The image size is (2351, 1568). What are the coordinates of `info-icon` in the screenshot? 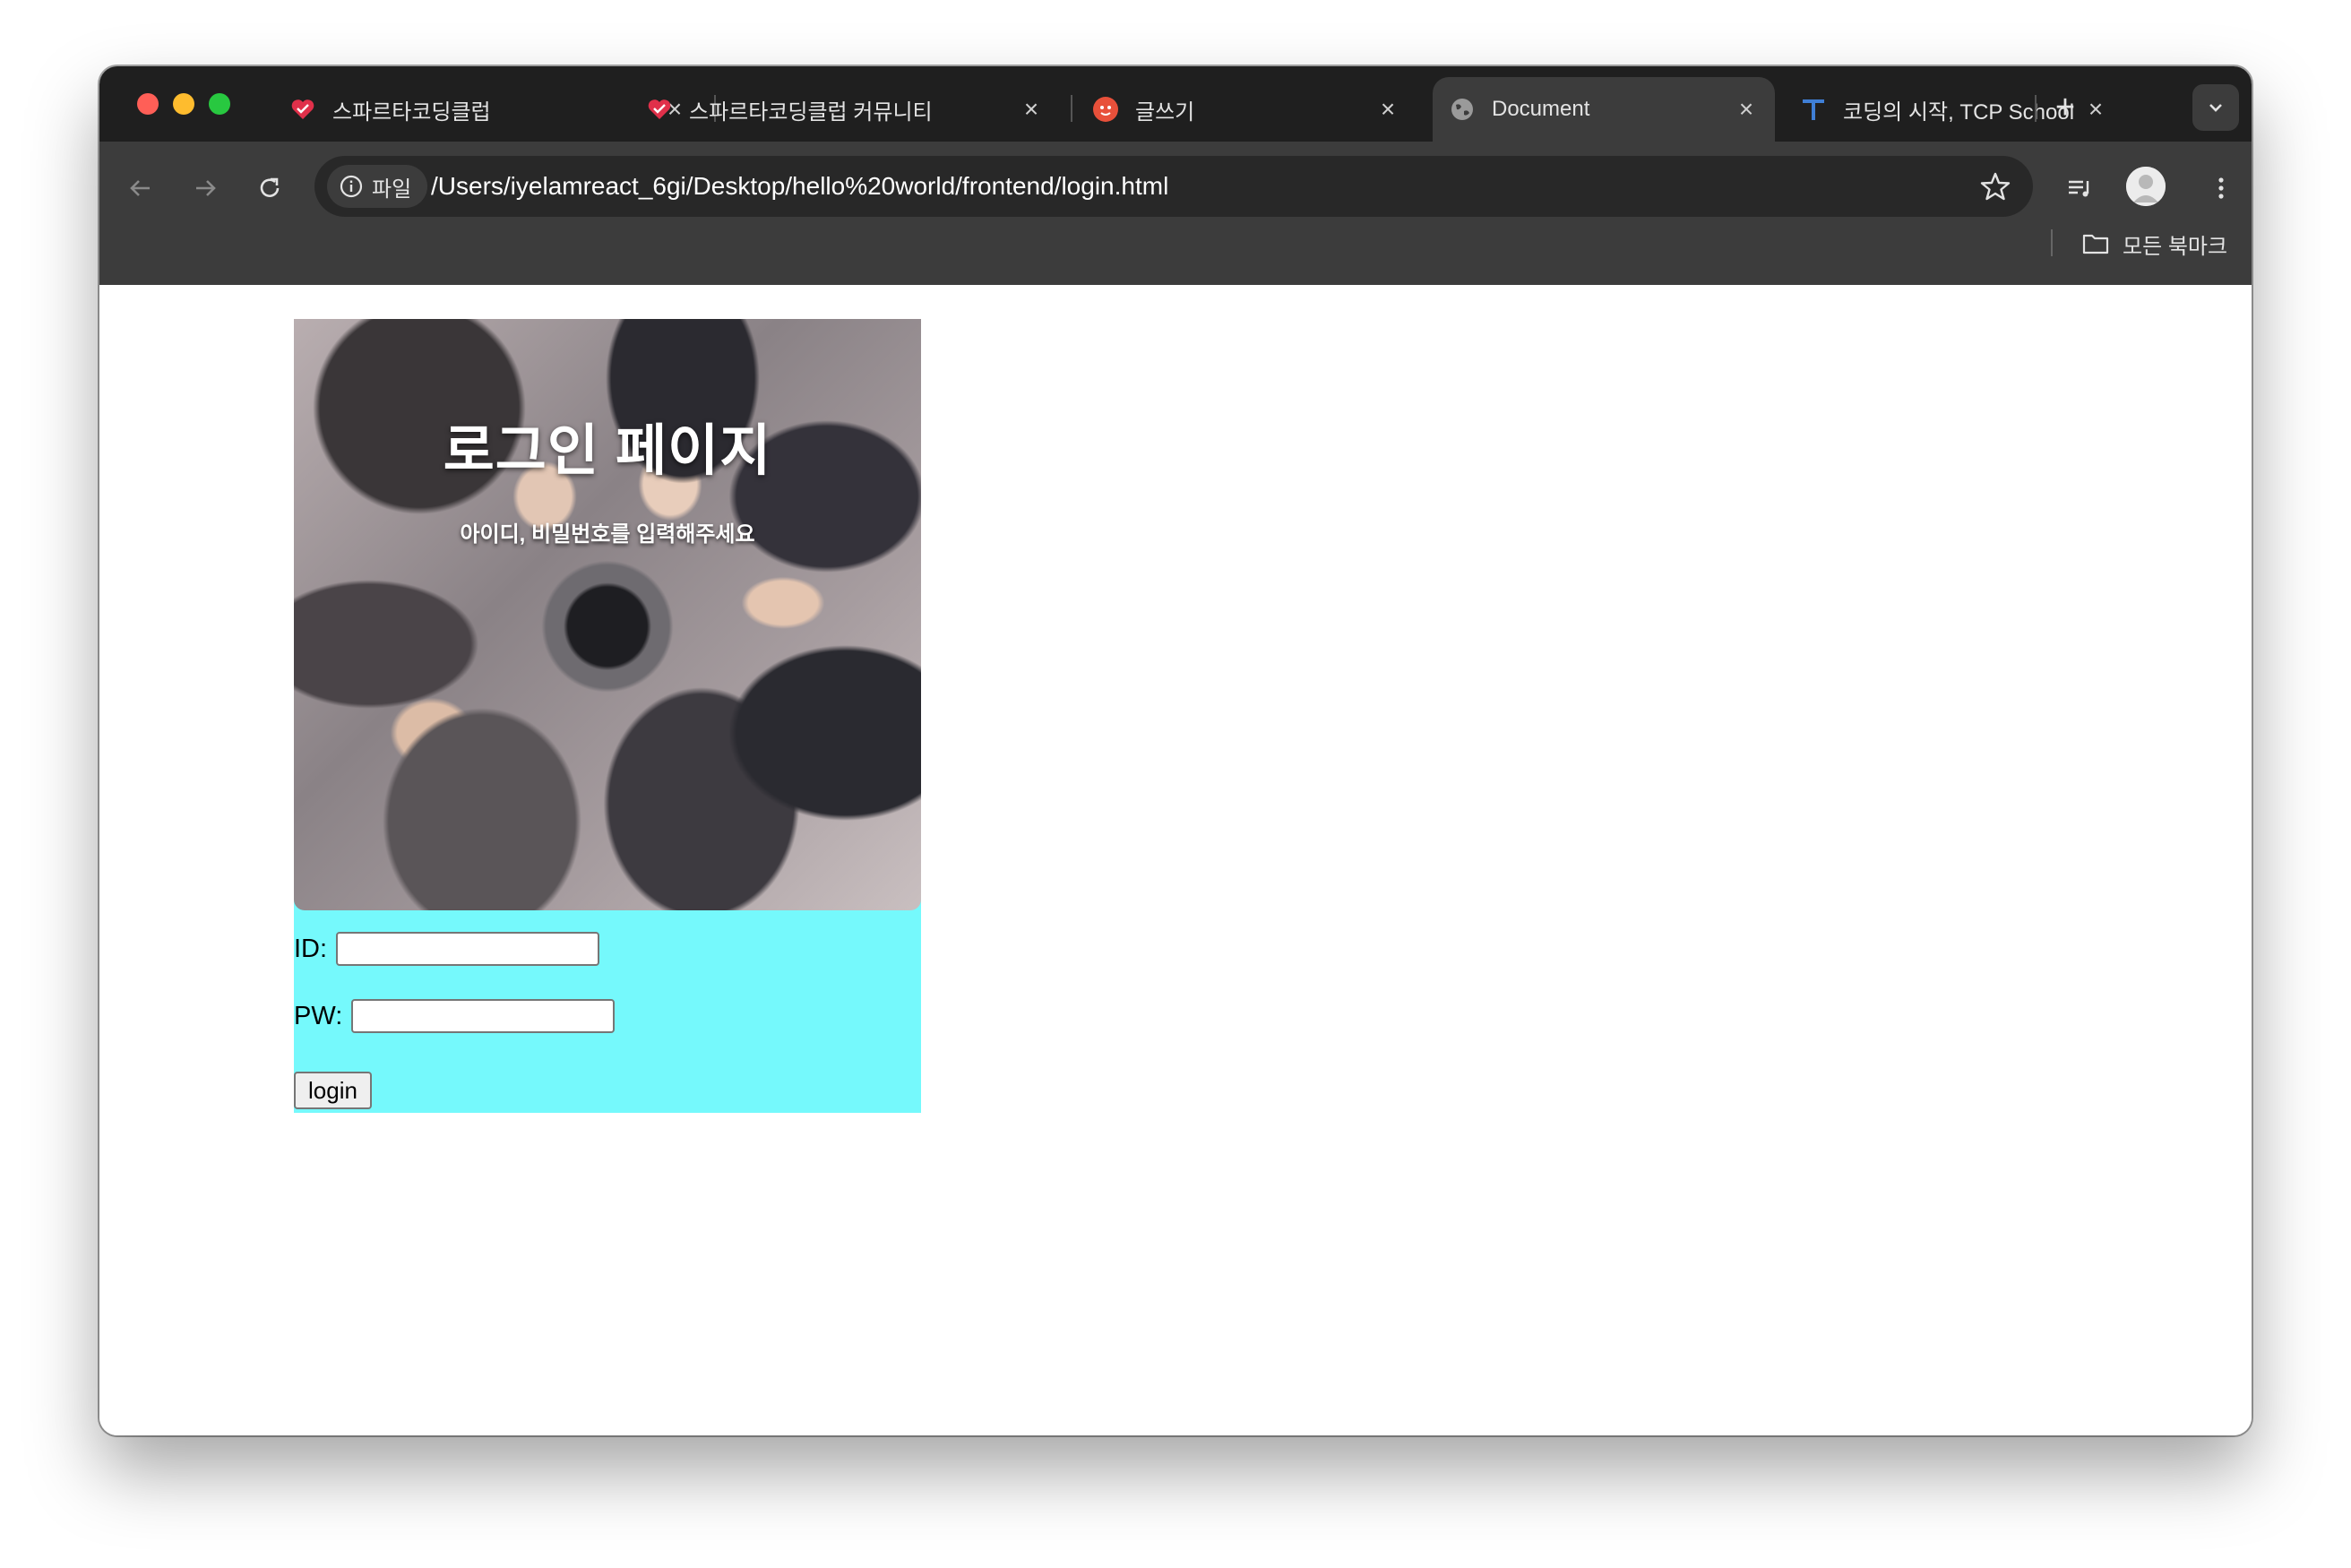 It's located at (351, 187).